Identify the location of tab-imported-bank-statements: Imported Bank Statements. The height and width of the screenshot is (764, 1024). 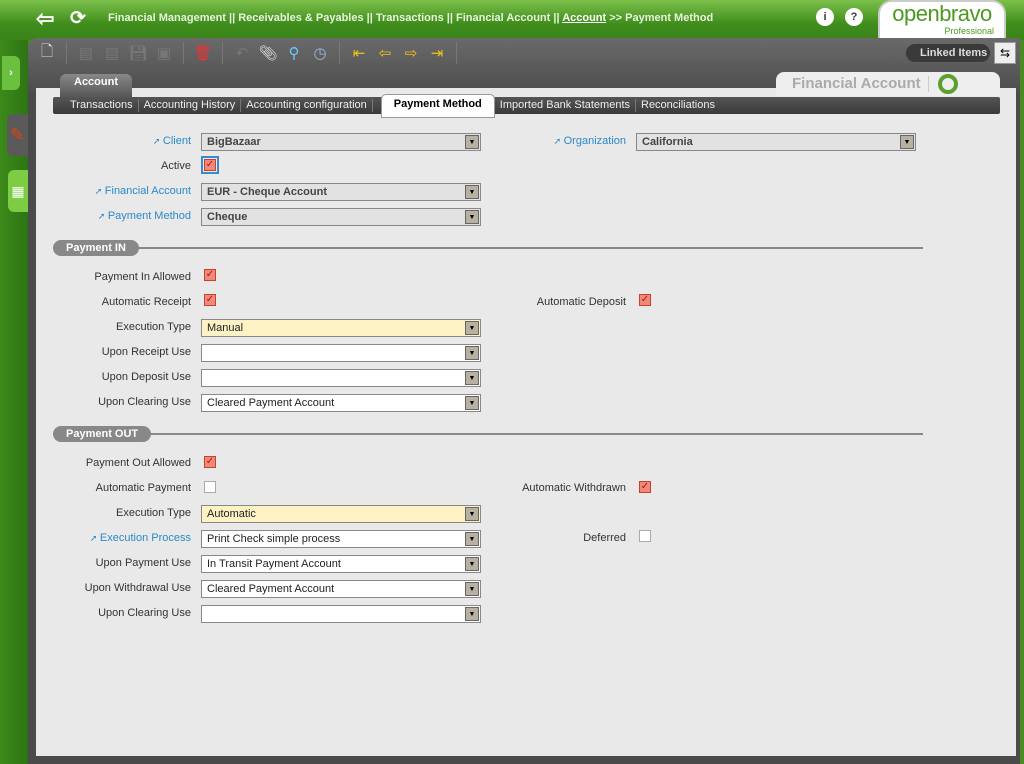
(565, 105).